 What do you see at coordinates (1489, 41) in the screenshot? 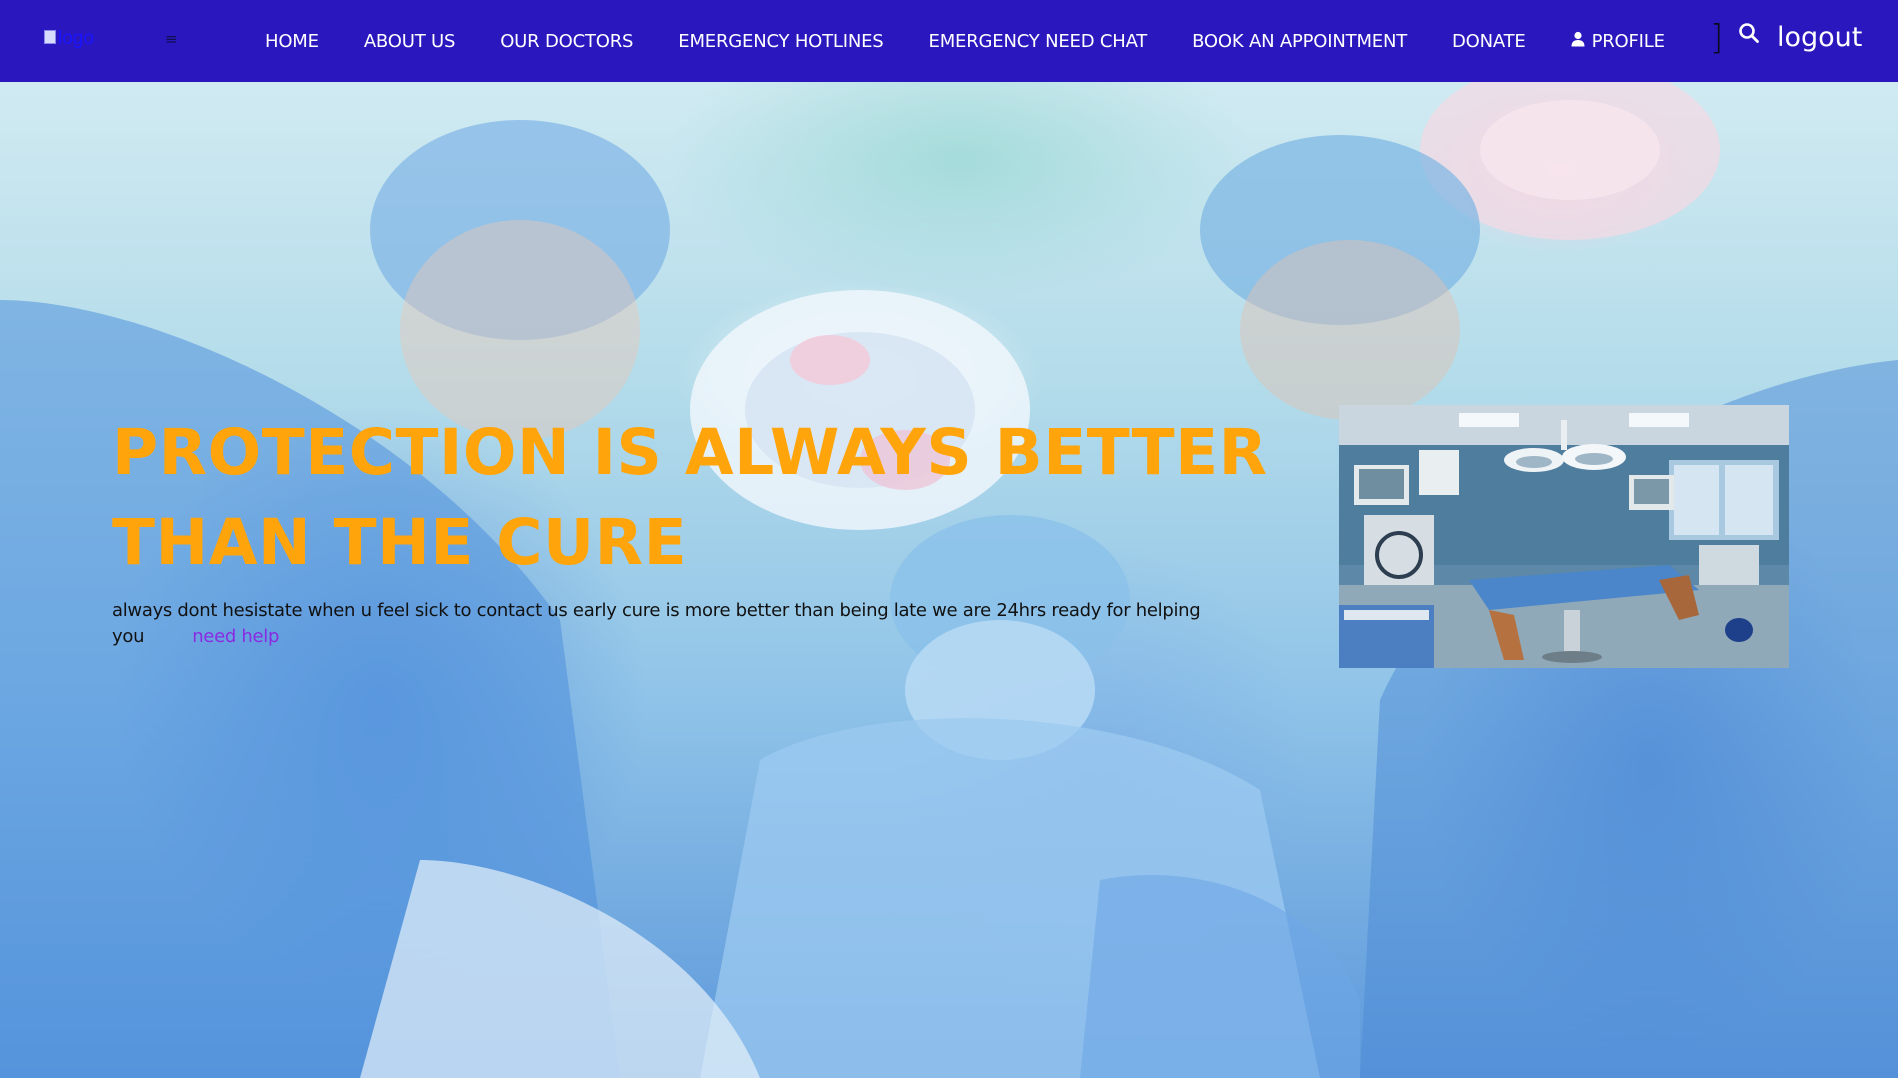
I see `nav-link-donate: DONATE` at bounding box center [1489, 41].